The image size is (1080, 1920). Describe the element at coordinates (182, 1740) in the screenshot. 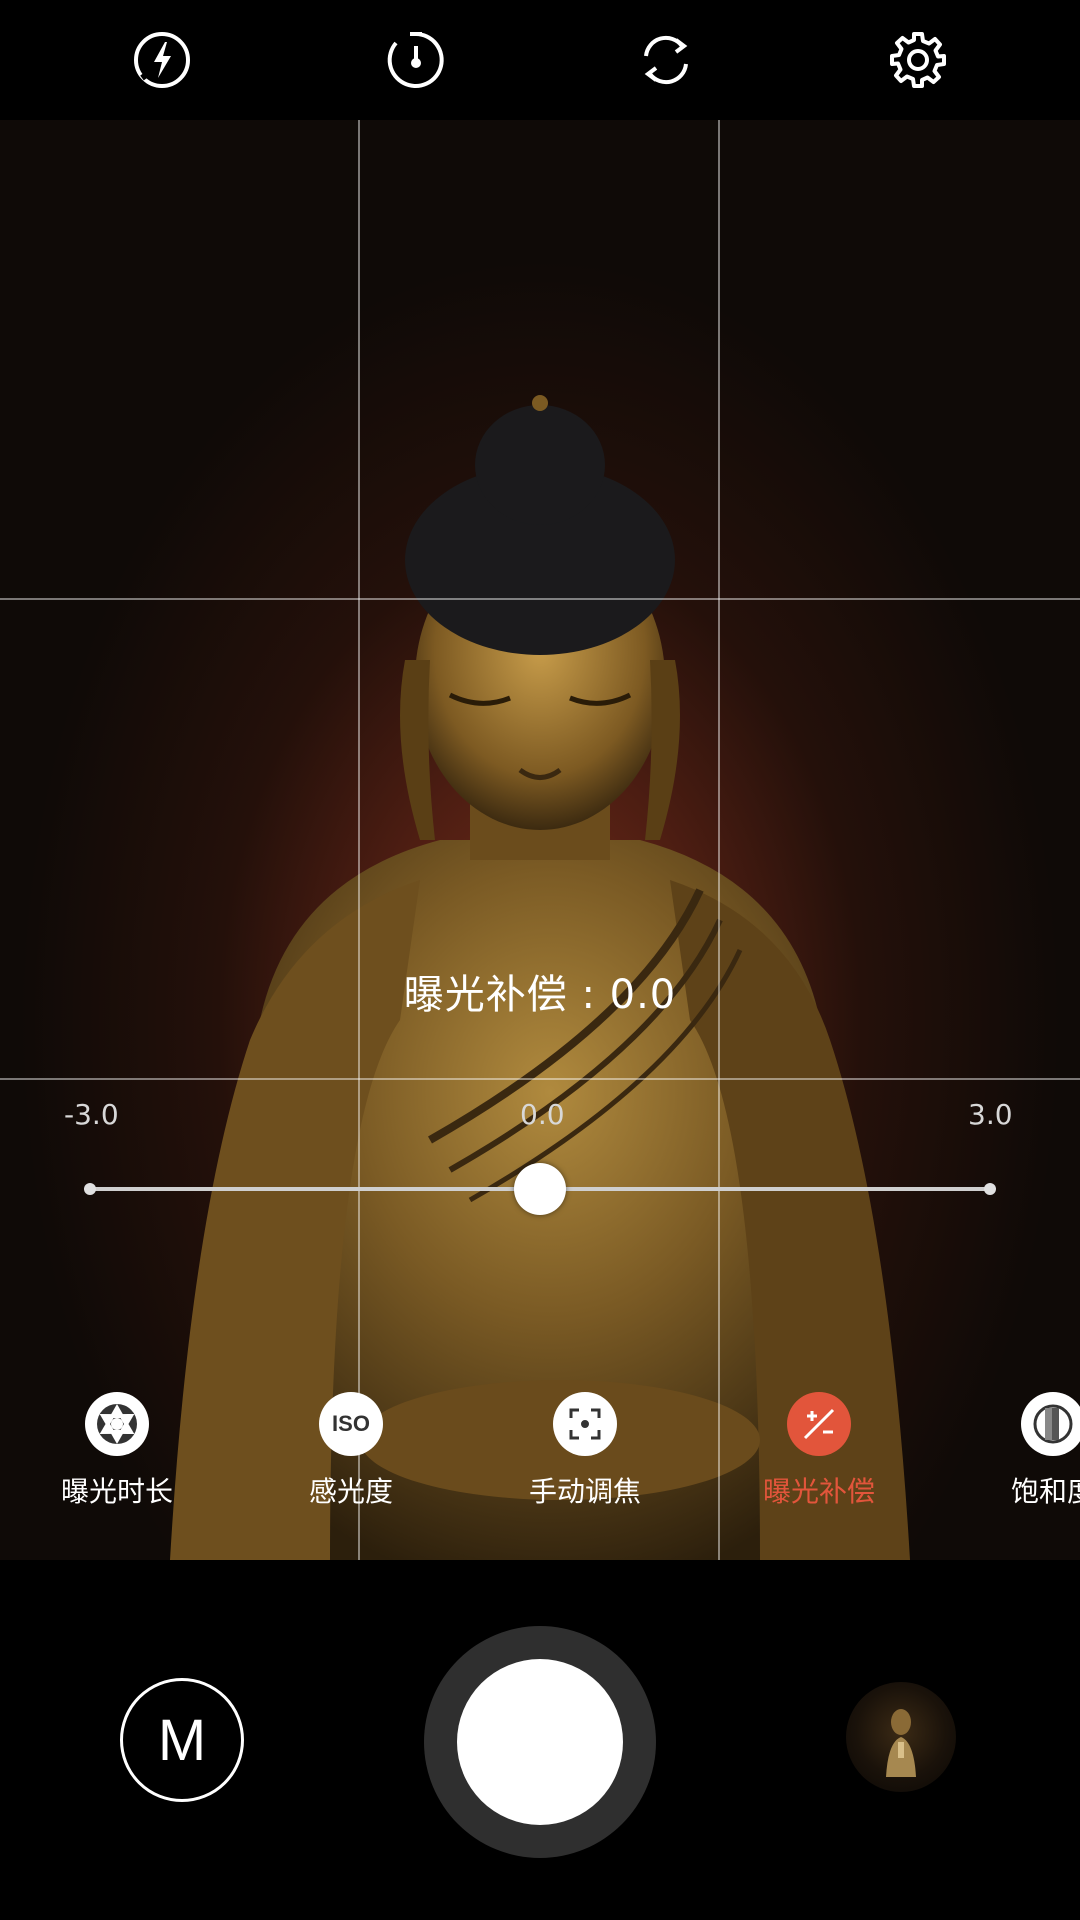

I see `manual-mode-button: M` at that location.